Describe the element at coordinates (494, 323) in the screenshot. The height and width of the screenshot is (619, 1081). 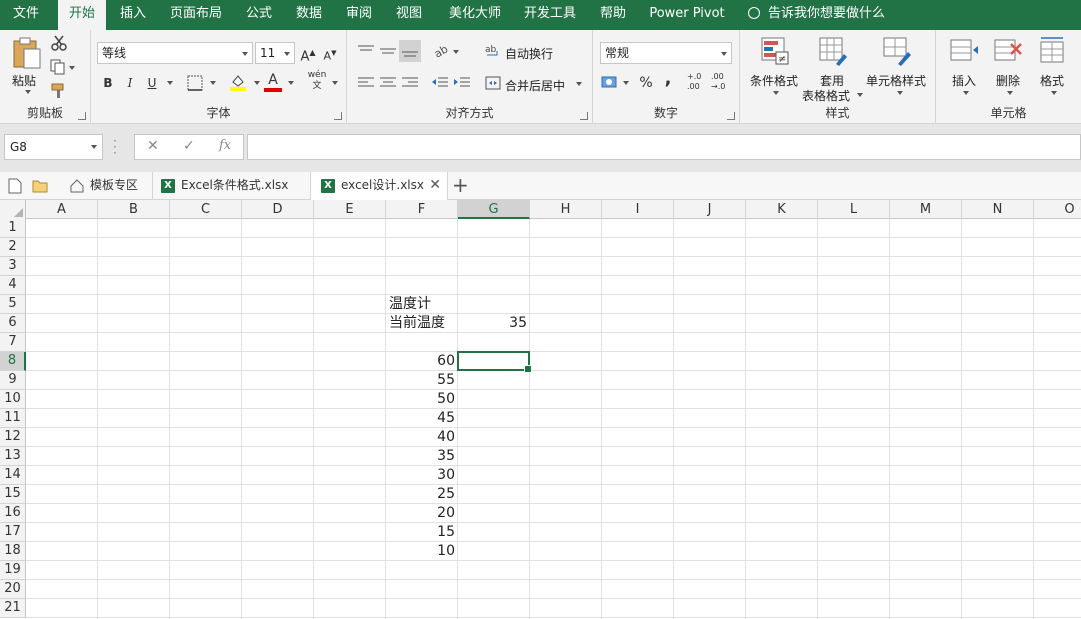
I see `cell-g6: 35` at that location.